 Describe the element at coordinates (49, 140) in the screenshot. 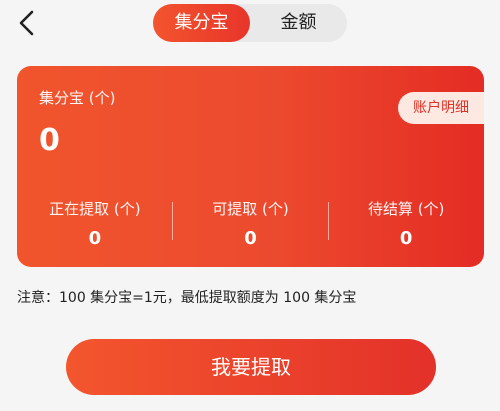

I see `balance-value: 0` at that location.